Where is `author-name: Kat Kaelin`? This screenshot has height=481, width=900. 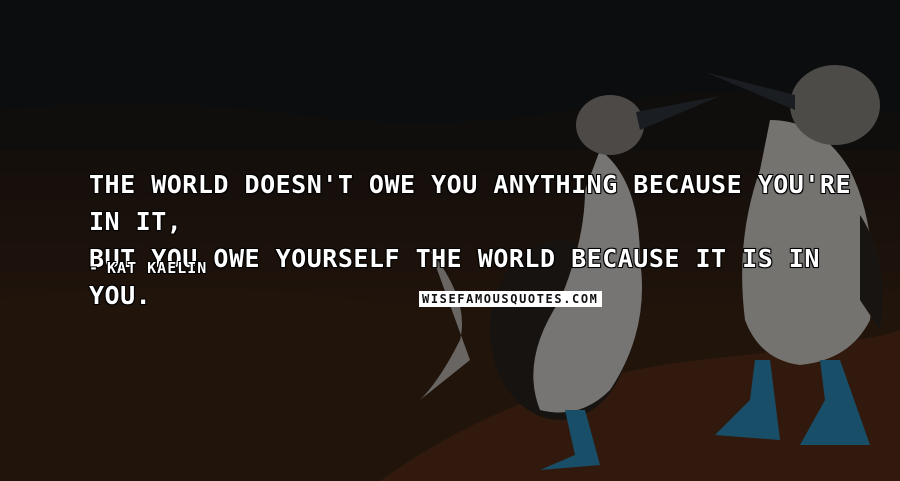
author-name: Kat Kaelin is located at coordinates (157, 268).